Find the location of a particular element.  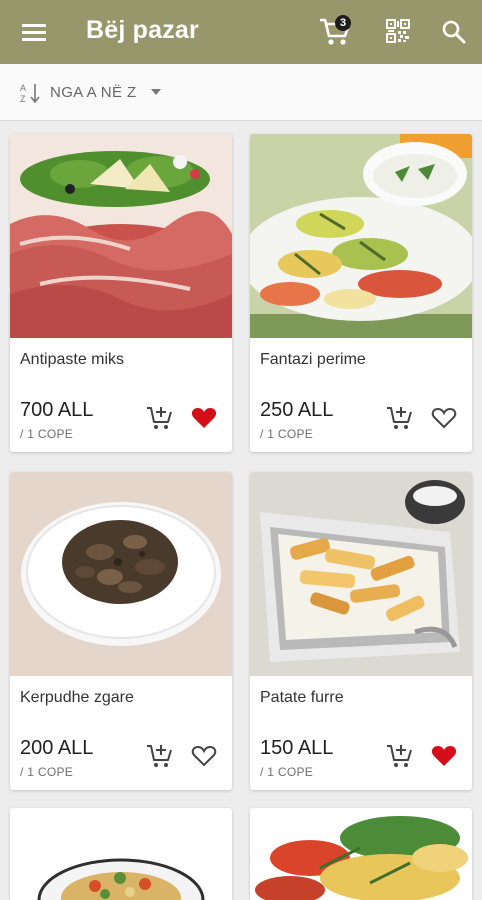

product-price: 250 ALL is located at coordinates (297, 410).